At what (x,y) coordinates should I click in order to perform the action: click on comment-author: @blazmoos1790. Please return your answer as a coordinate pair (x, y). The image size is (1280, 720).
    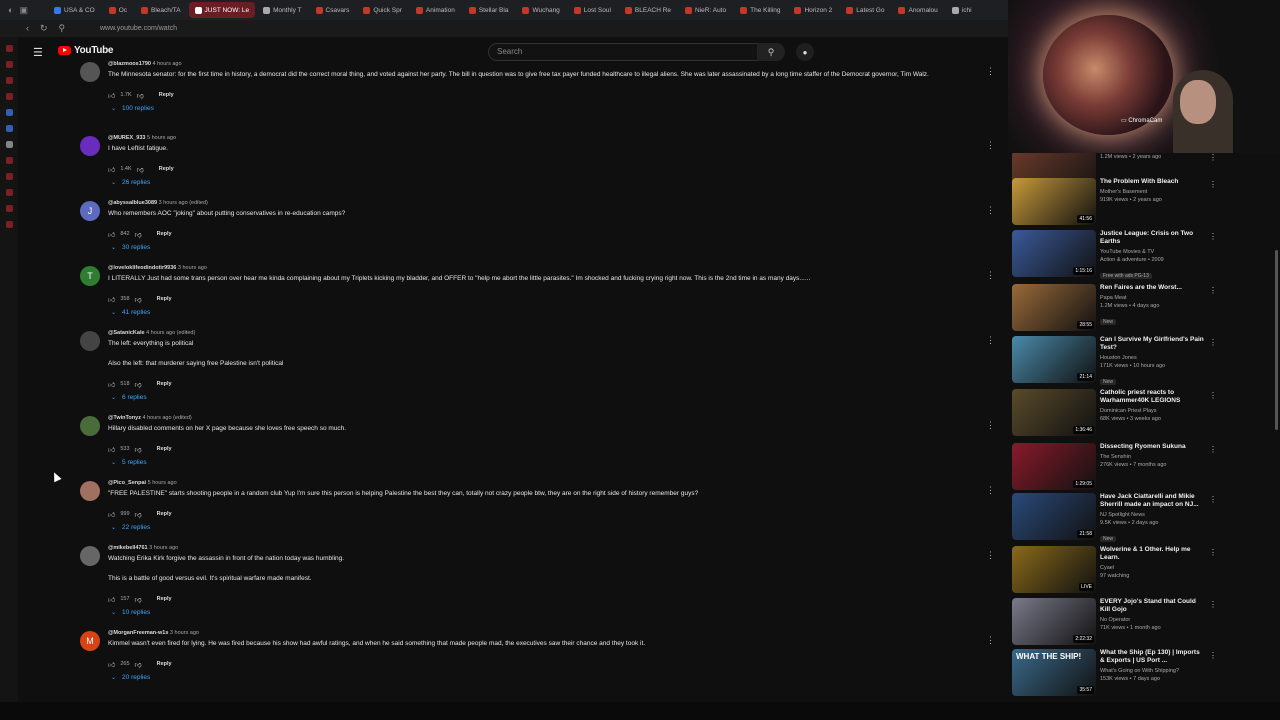
    Looking at the image, I should click on (129, 64).